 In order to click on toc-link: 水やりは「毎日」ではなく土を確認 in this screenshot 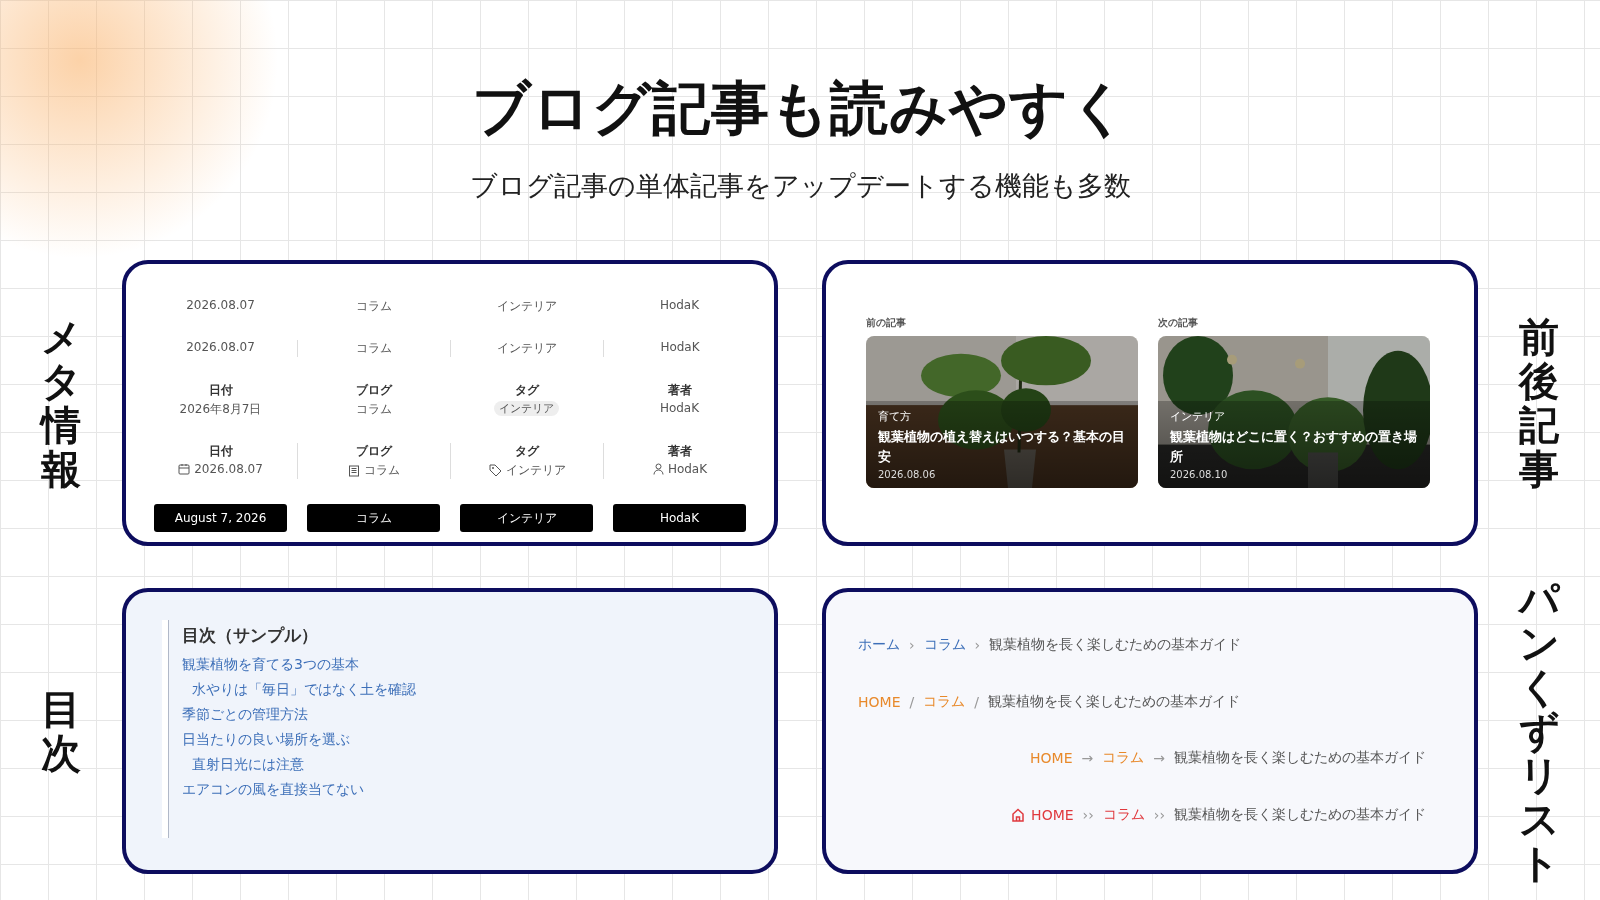, I will do `click(460, 690)`.